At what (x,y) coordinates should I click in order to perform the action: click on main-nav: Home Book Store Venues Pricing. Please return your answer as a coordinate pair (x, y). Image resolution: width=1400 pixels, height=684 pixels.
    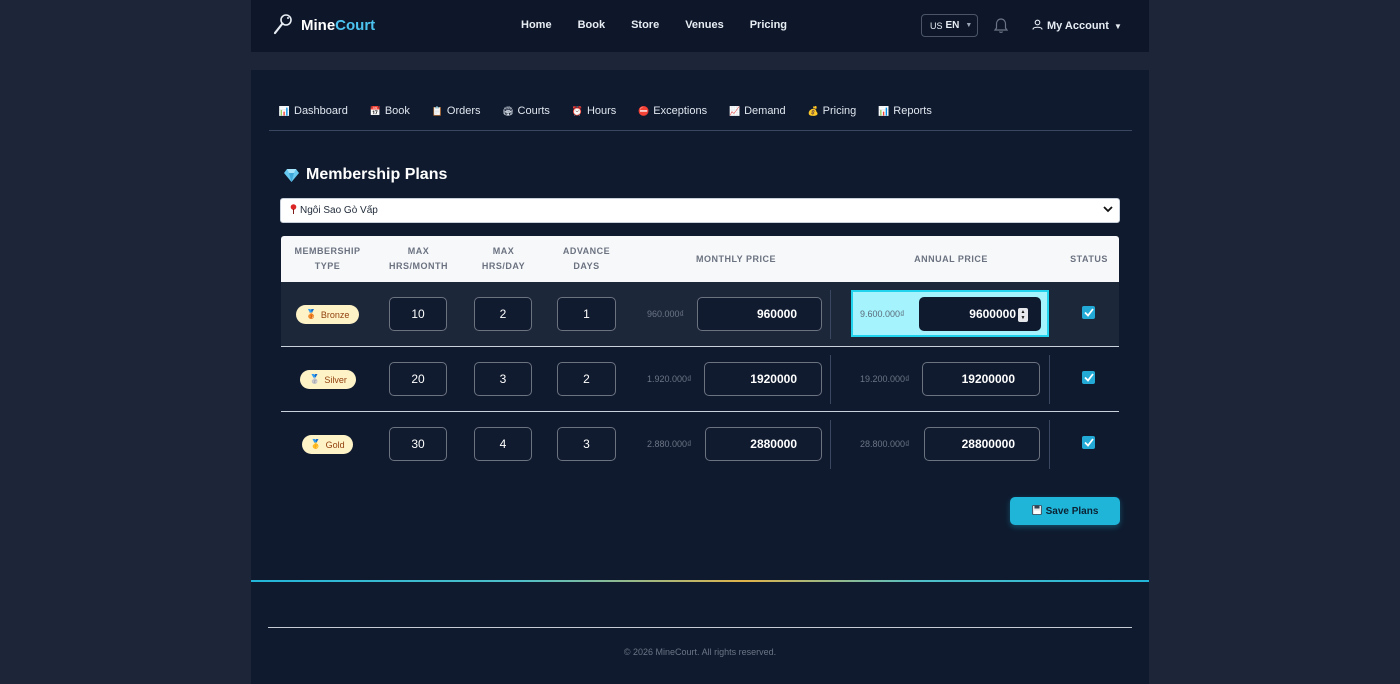
    Looking at the image, I should click on (667, 25).